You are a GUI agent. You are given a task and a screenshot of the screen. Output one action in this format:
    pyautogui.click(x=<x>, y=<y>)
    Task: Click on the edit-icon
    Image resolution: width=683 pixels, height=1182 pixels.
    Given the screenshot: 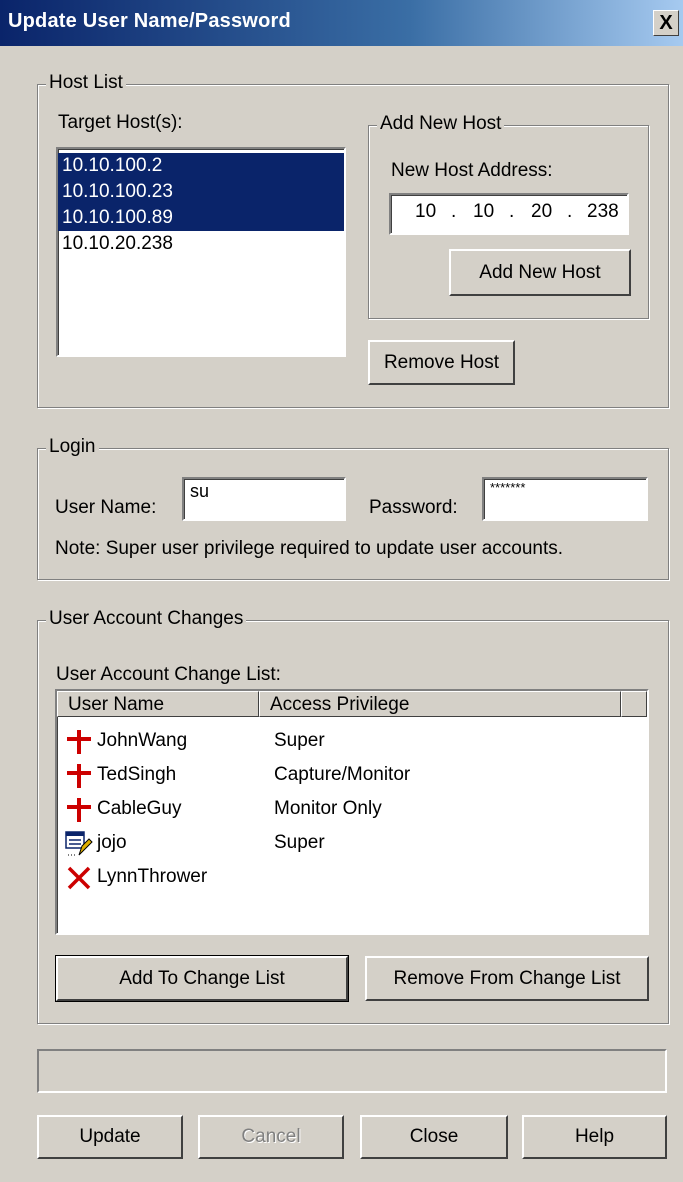 What is the action you would take?
    pyautogui.click(x=79, y=844)
    